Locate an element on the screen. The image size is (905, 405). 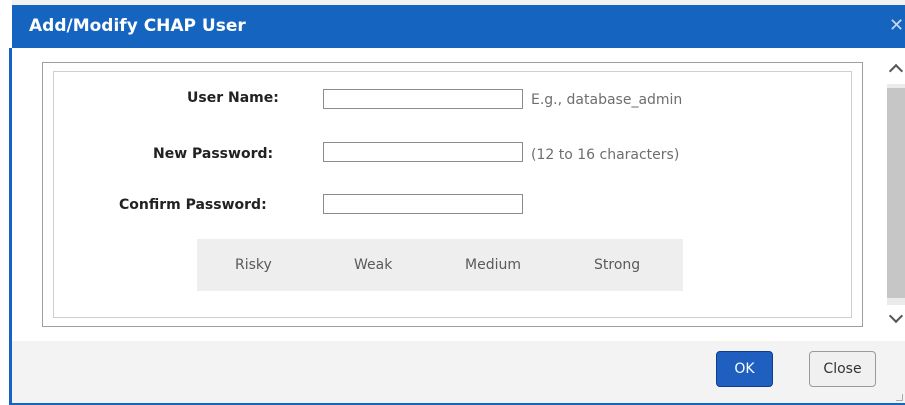
strength-level-weak: Weak is located at coordinates (373, 265).